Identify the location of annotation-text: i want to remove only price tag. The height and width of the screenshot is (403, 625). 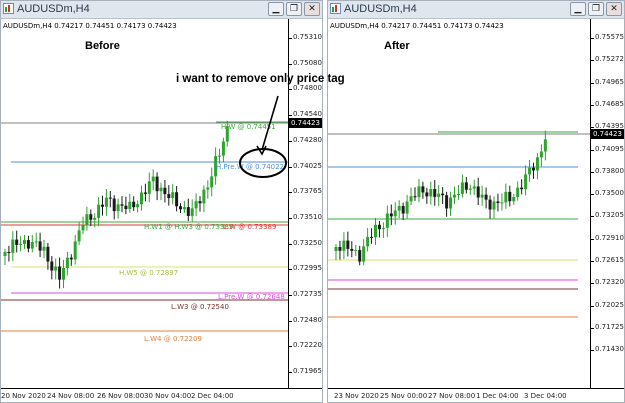
(260, 79).